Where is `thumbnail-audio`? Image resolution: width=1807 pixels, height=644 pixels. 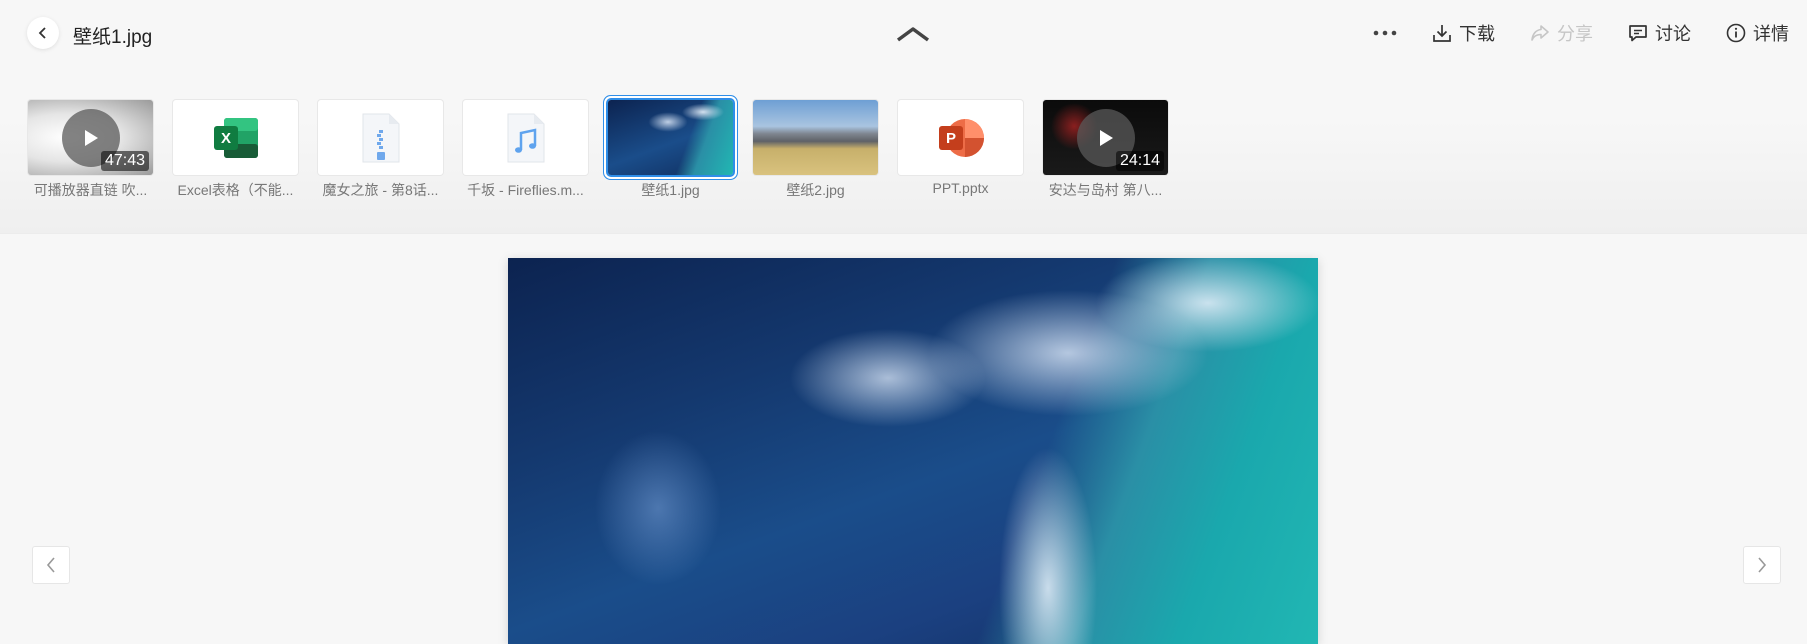
thumbnail-audio is located at coordinates (525, 137).